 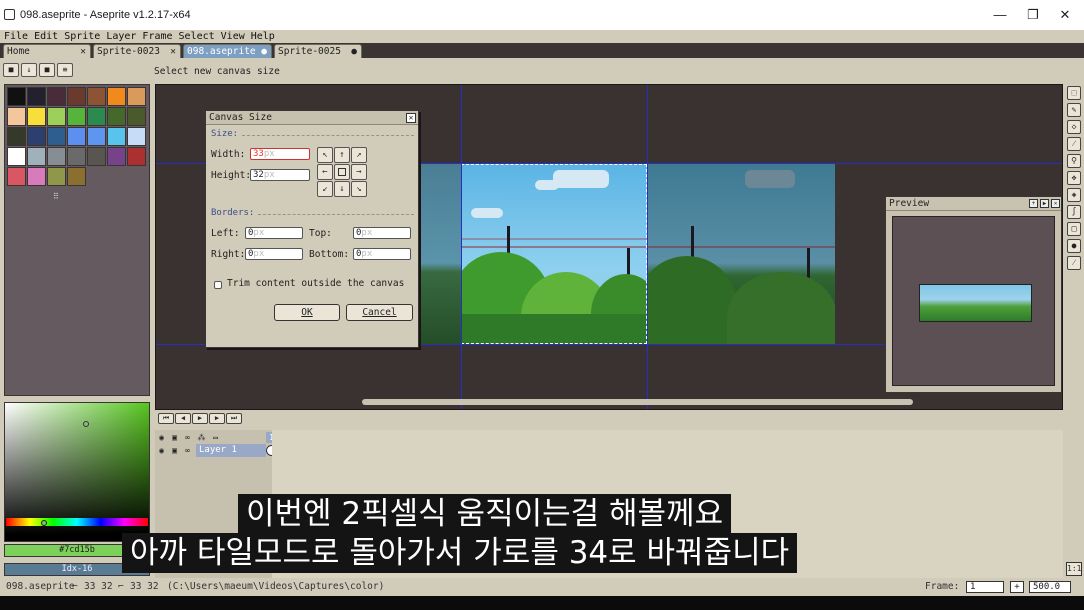 I want to click on trim-content-checkbox, so click(x=218, y=285).